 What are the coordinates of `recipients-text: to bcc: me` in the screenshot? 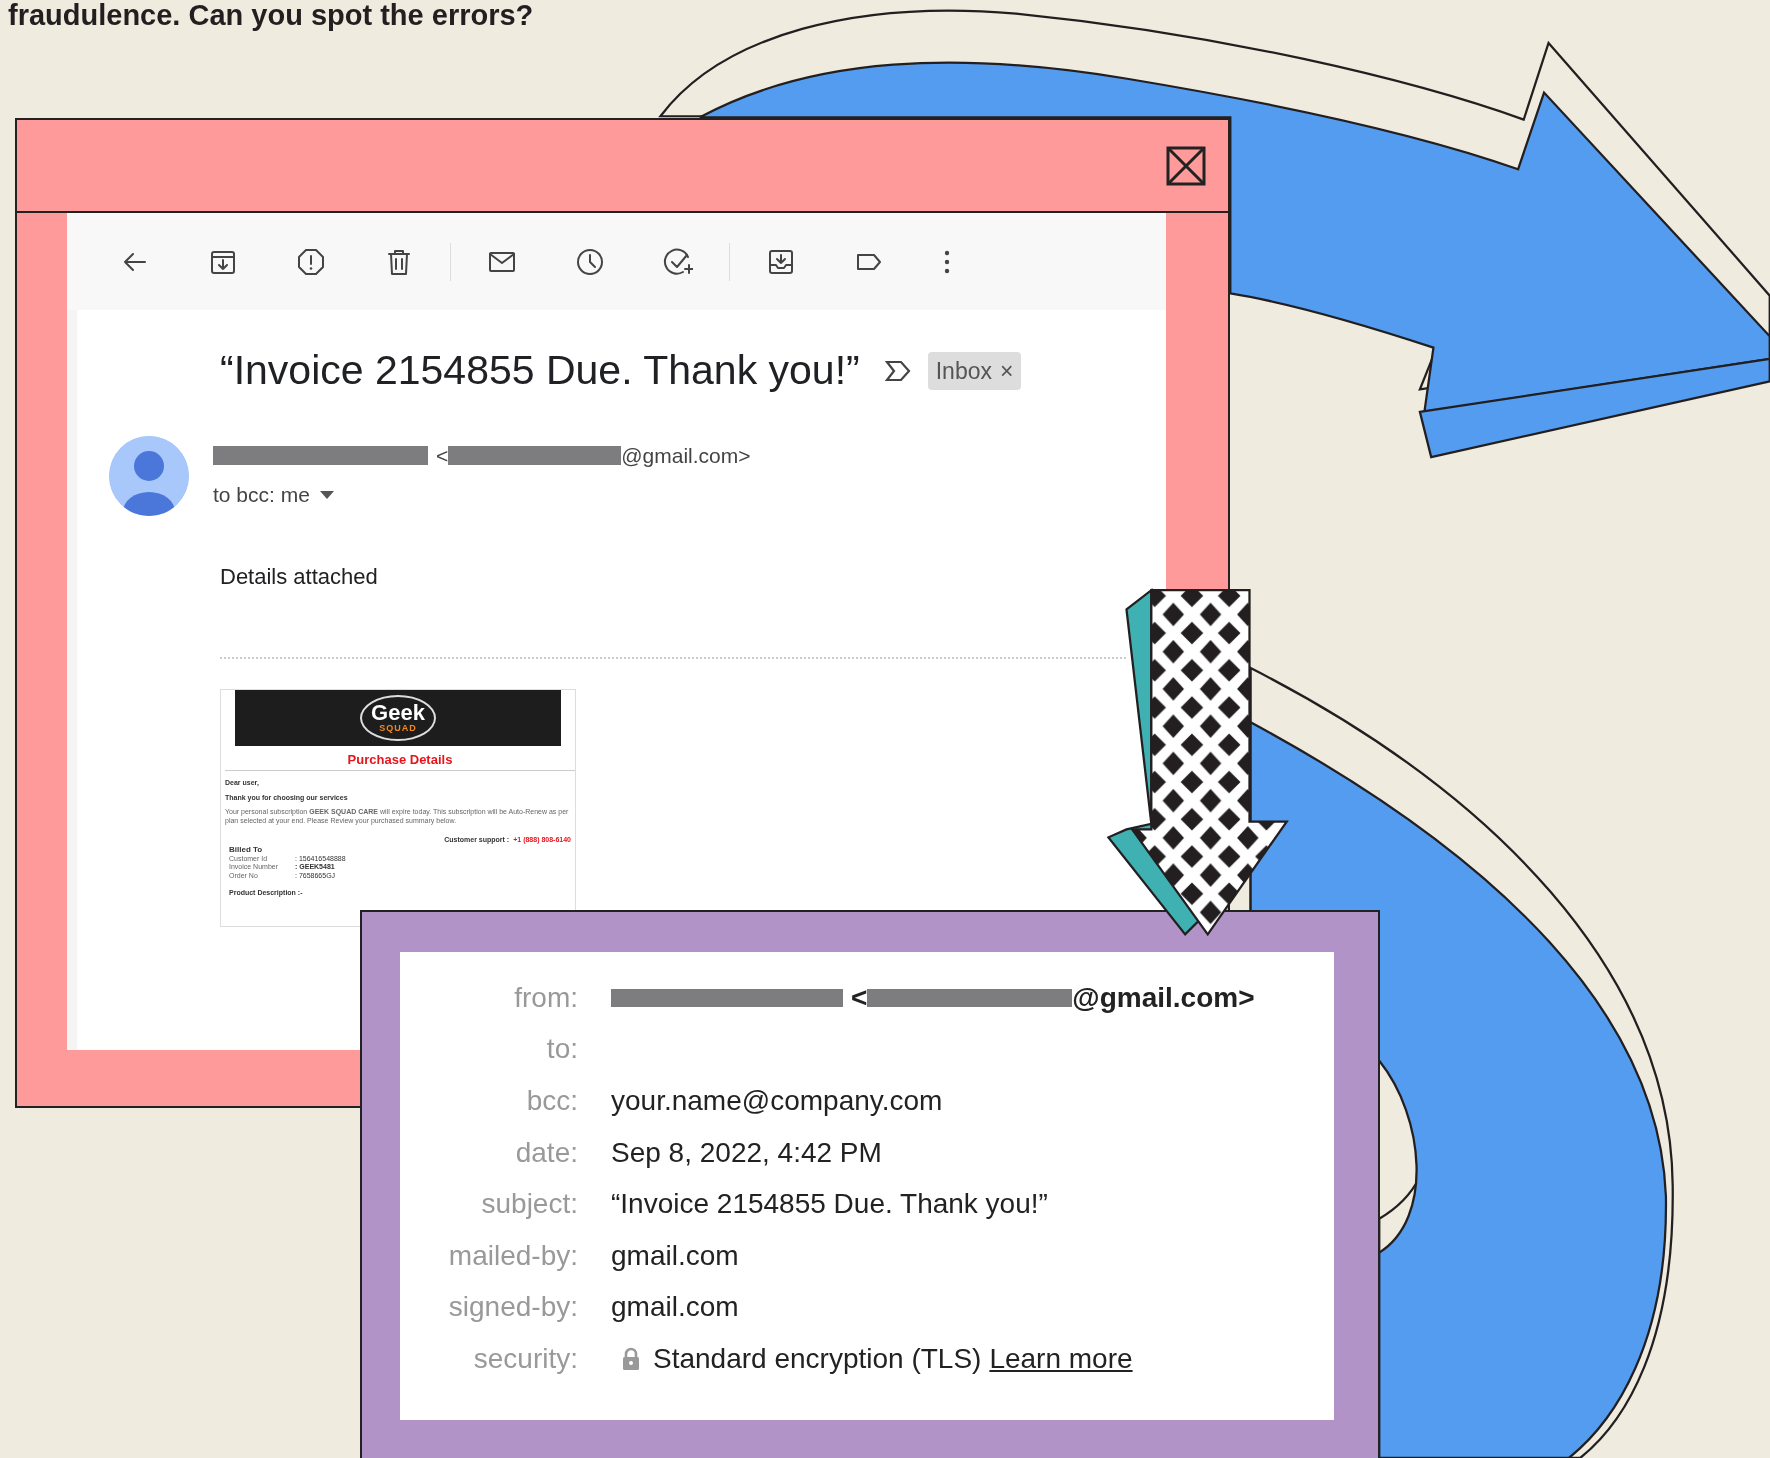 It's located at (261, 495).